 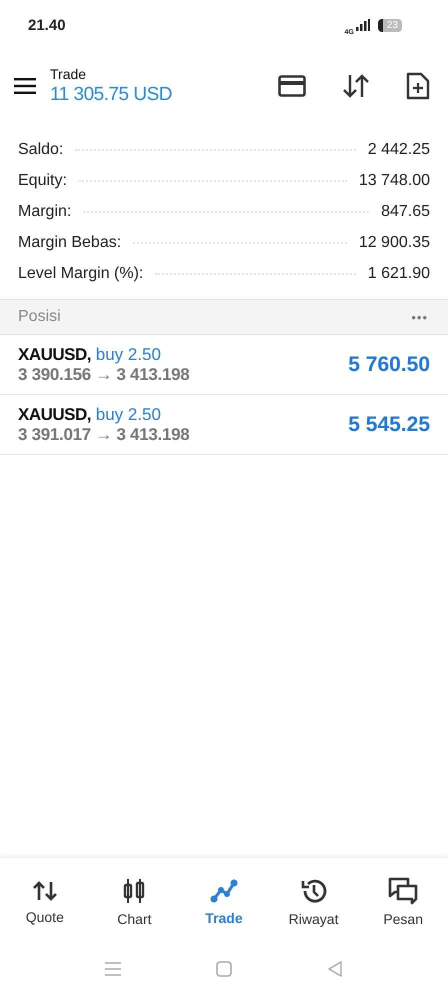 I want to click on section-title: Posisi, so click(x=39, y=317).